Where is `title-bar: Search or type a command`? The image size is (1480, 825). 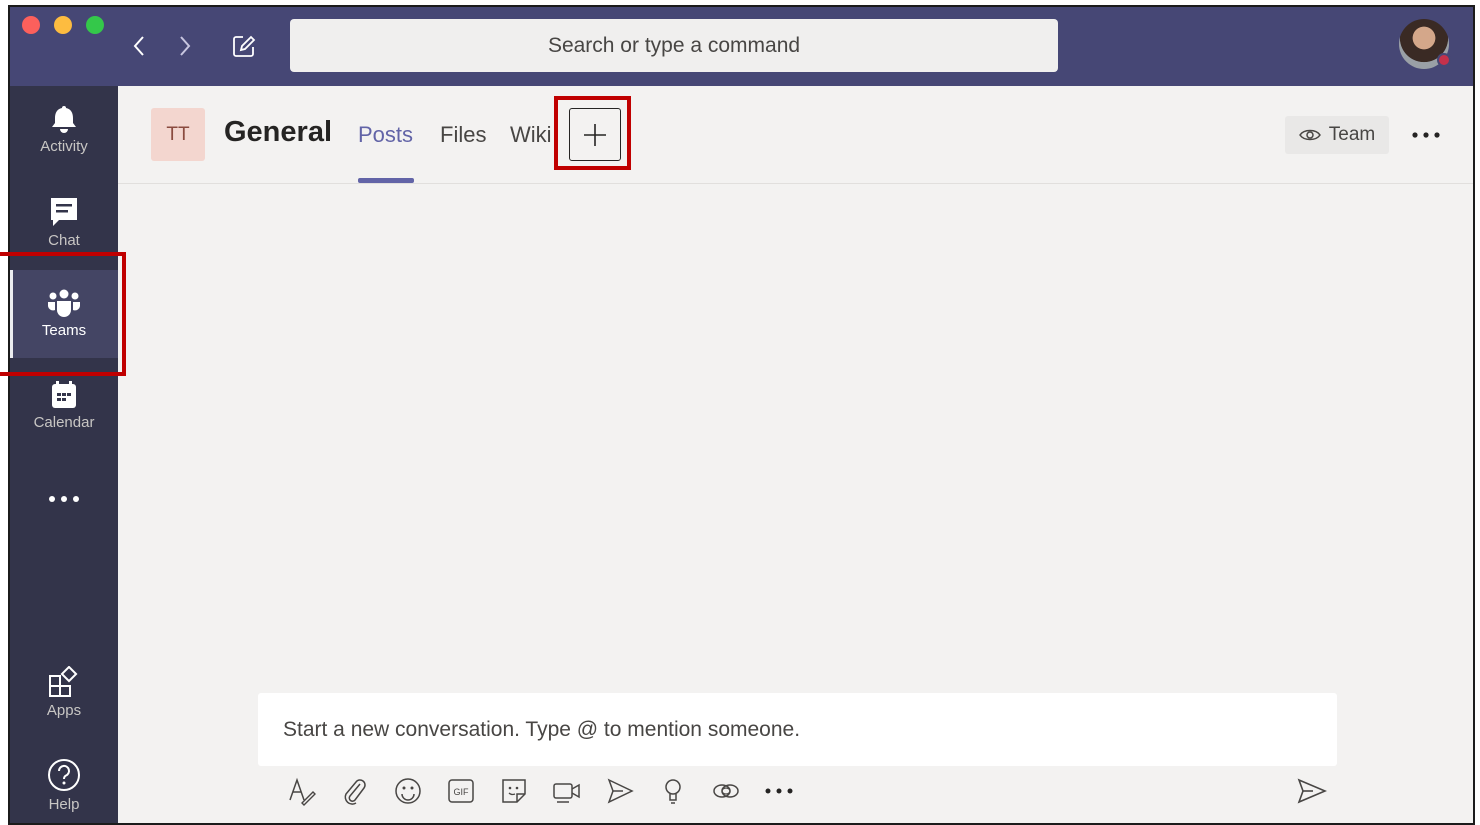 title-bar: Search or type a command is located at coordinates (741, 46).